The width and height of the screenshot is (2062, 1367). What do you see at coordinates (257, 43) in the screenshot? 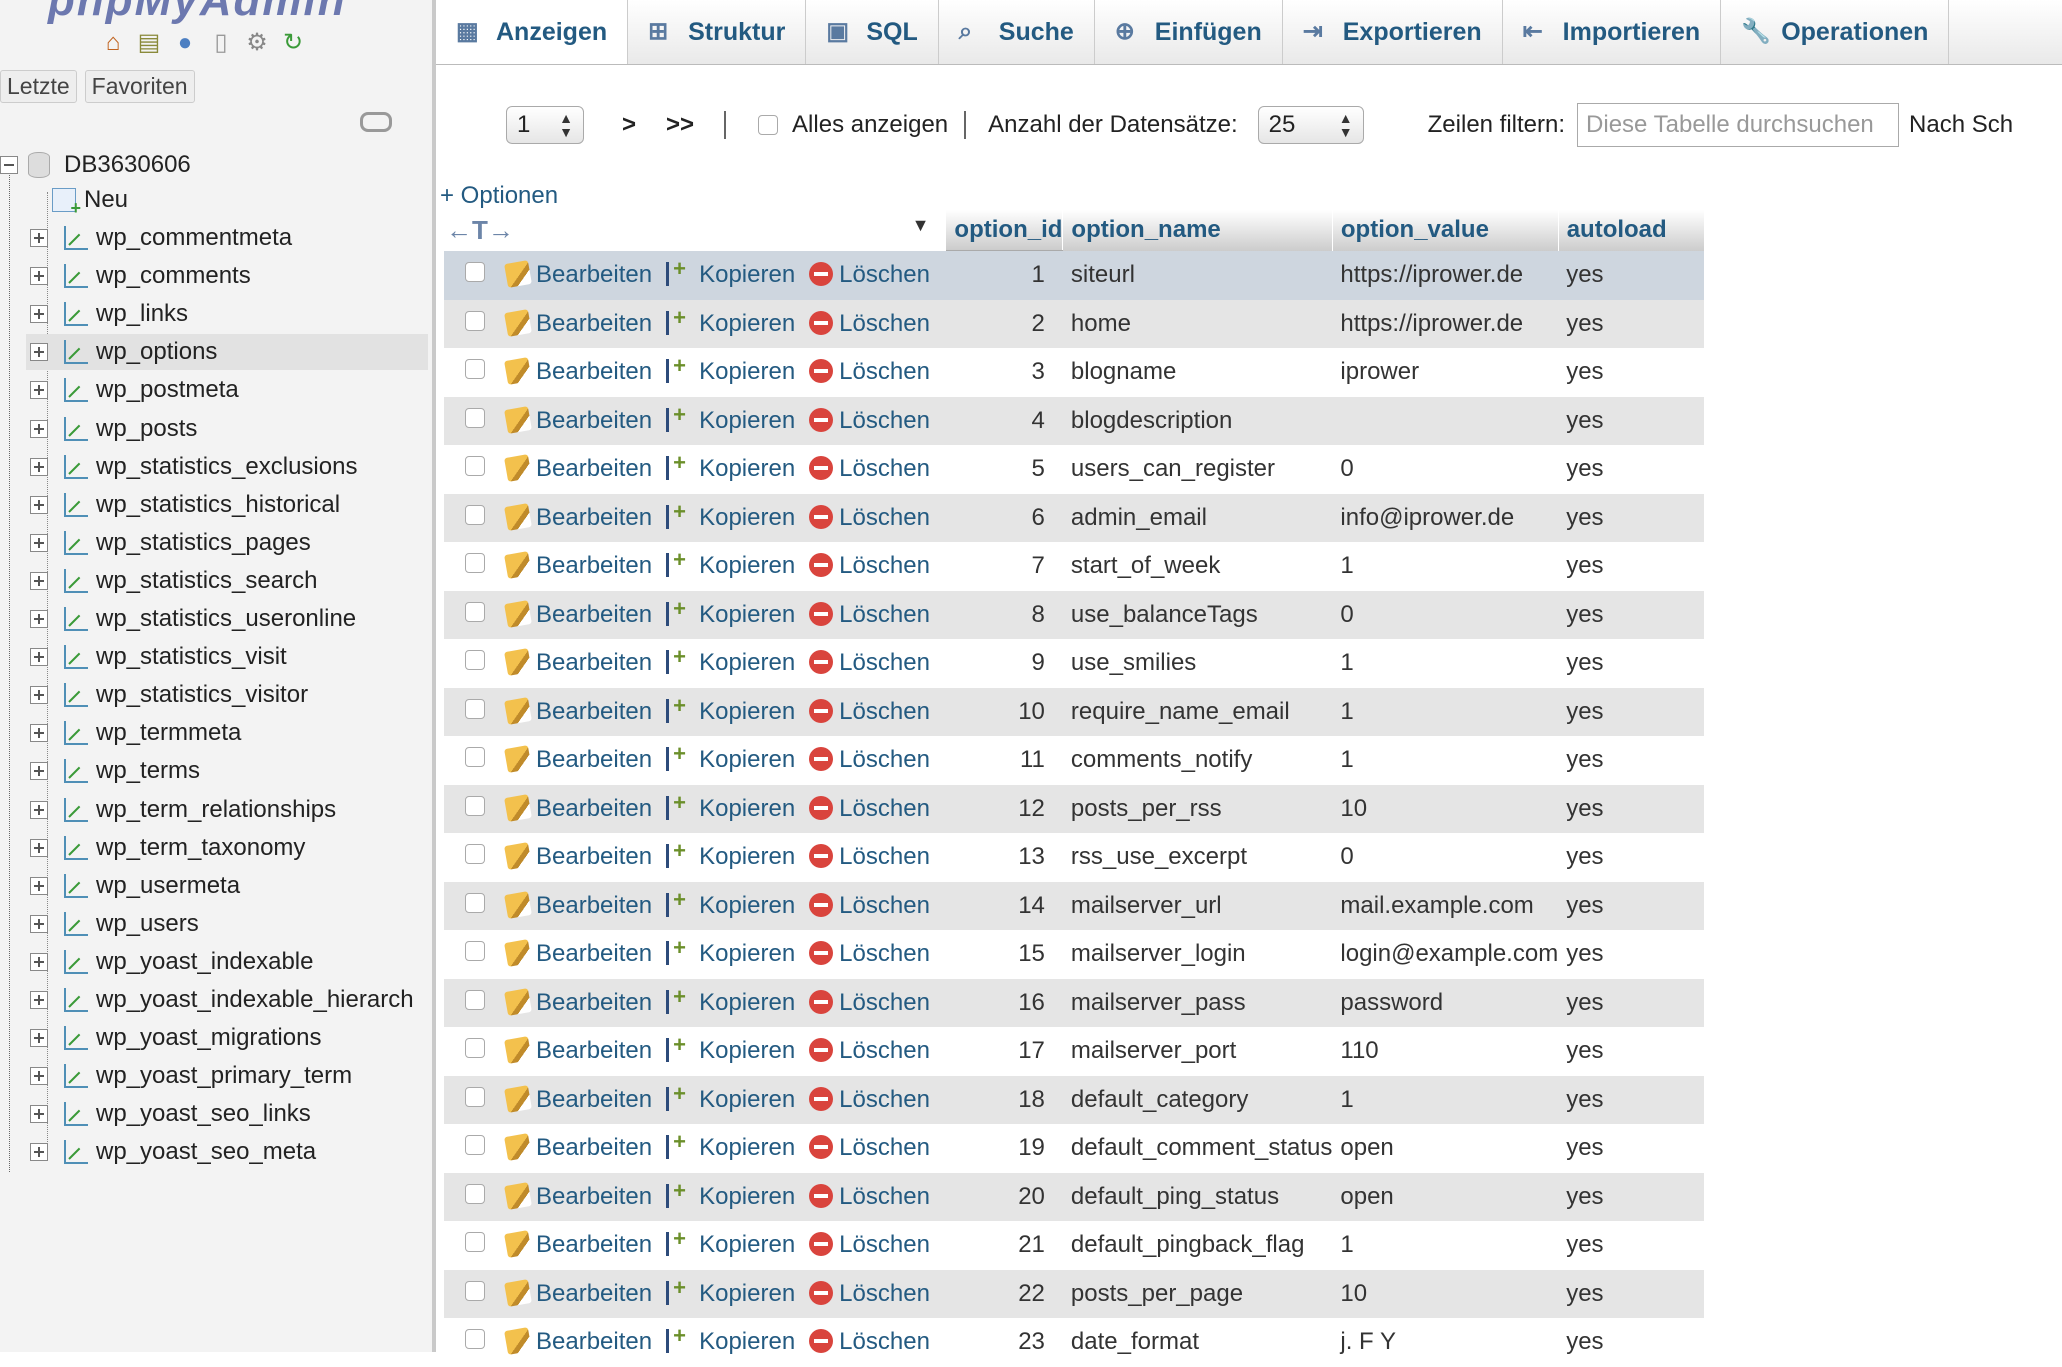
I see `settings-icon: ⚙` at bounding box center [257, 43].